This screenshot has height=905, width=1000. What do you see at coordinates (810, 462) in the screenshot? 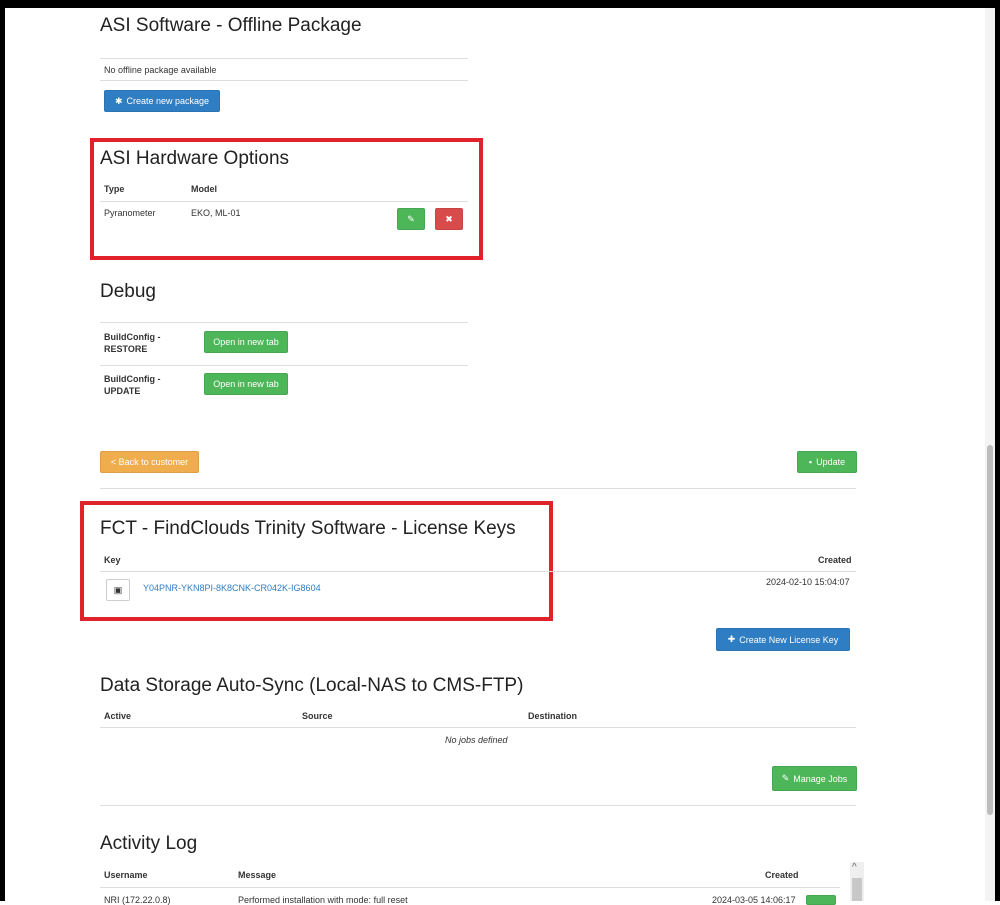
I see `save-icon: ▪` at bounding box center [810, 462].